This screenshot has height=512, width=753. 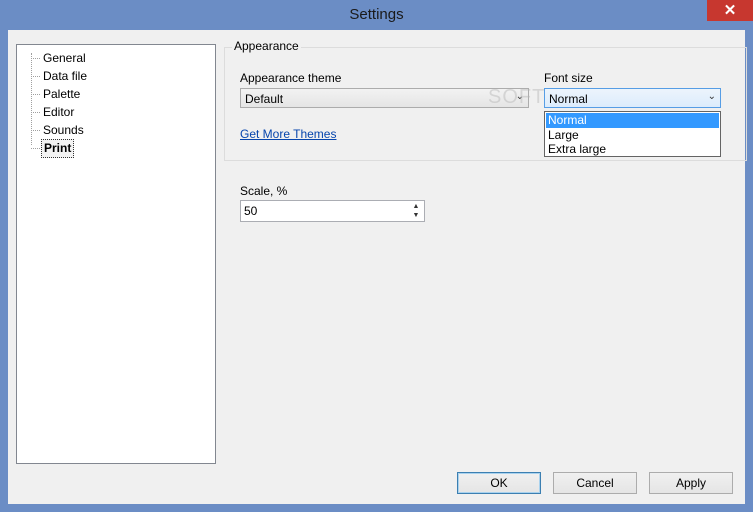 What do you see at coordinates (711, 96) in the screenshot?
I see `chevron-down-icon: ⌄` at bounding box center [711, 96].